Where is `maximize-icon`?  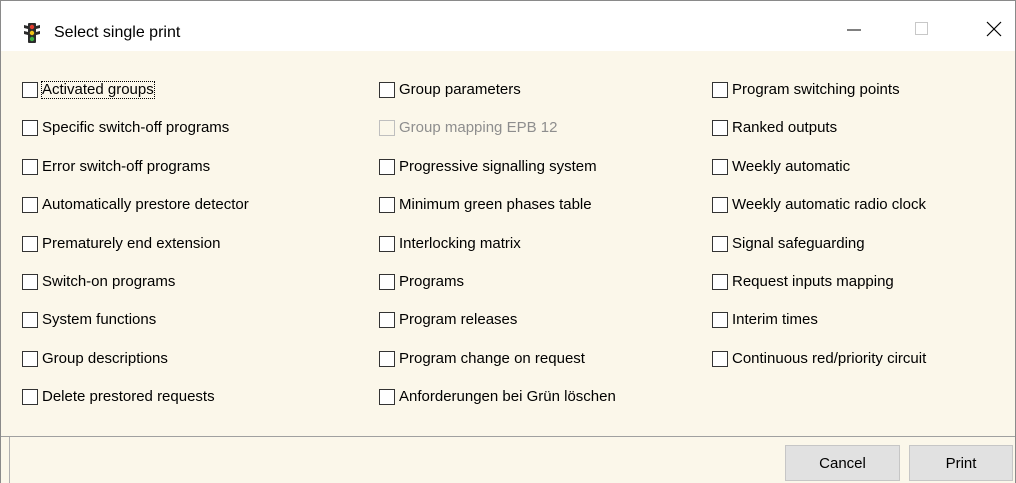 maximize-icon is located at coordinates (921, 28).